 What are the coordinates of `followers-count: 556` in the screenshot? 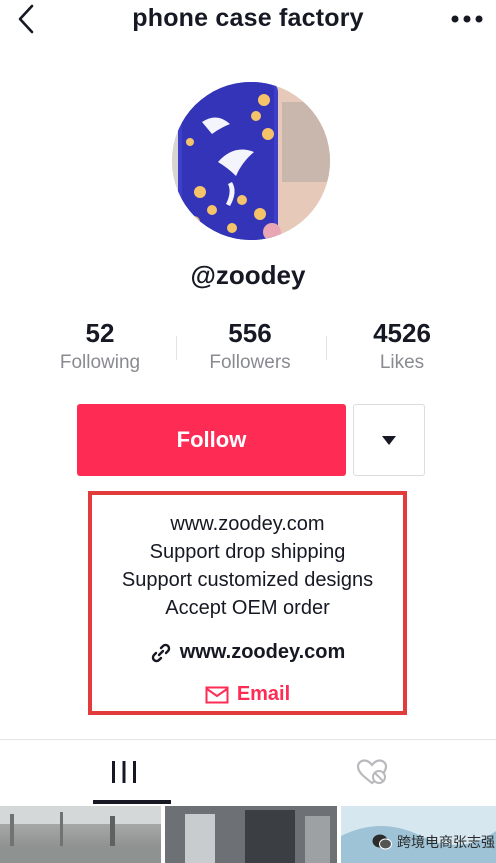 It's located at (250, 333).